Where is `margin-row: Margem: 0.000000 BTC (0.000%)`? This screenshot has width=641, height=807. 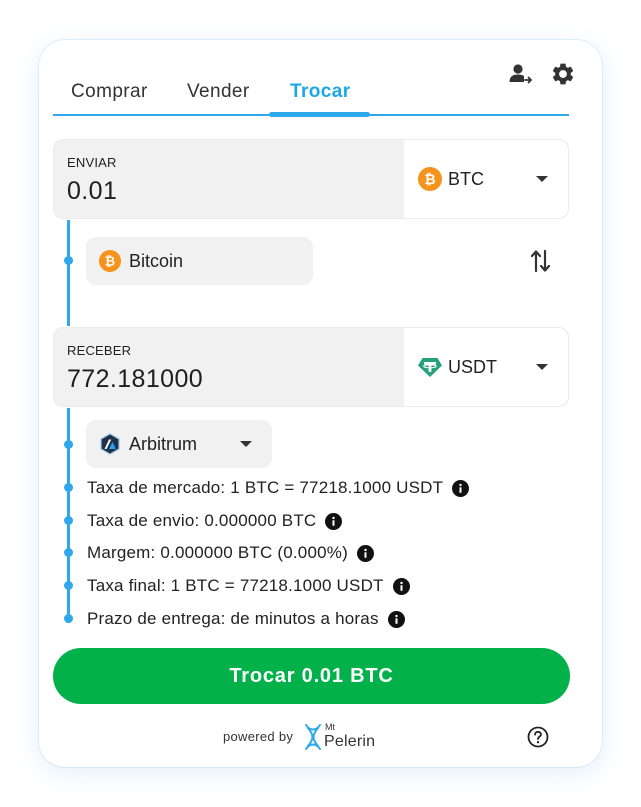
margin-row: Margem: 0.000000 BTC (0.000%) is located at coordinates (230, 553).